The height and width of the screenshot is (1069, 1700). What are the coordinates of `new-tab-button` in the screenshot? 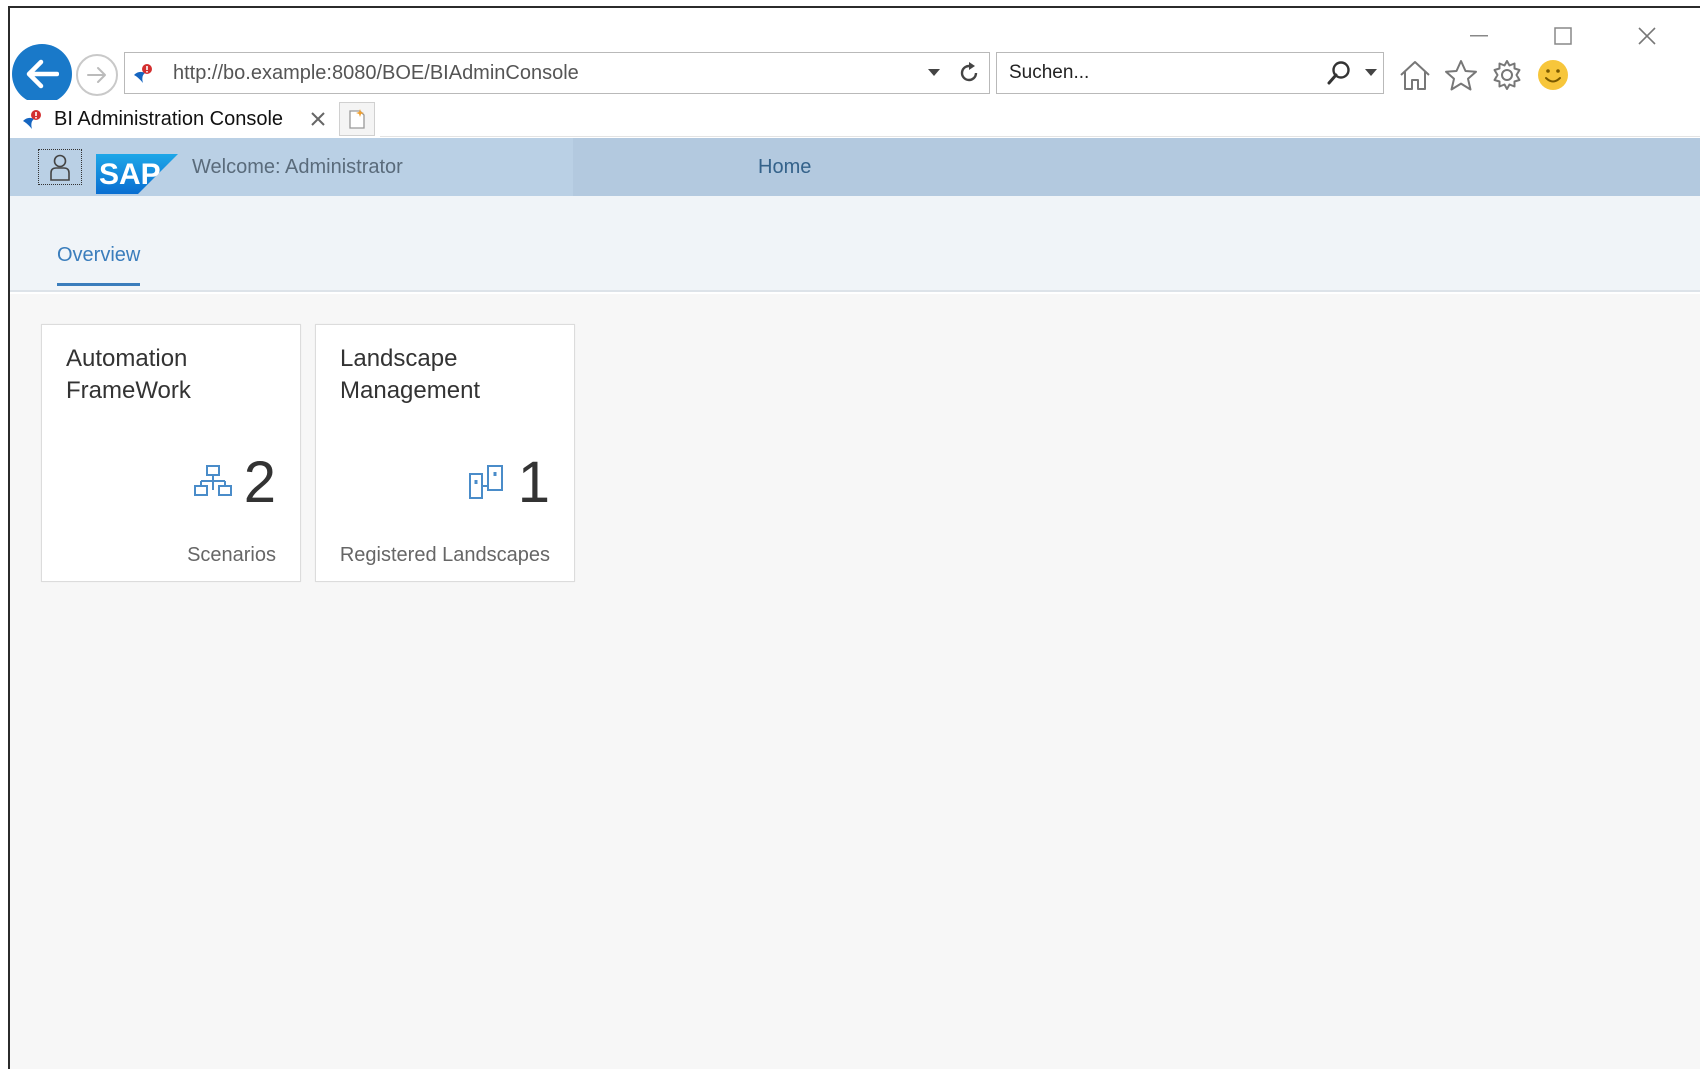 It's located at (357, 119).